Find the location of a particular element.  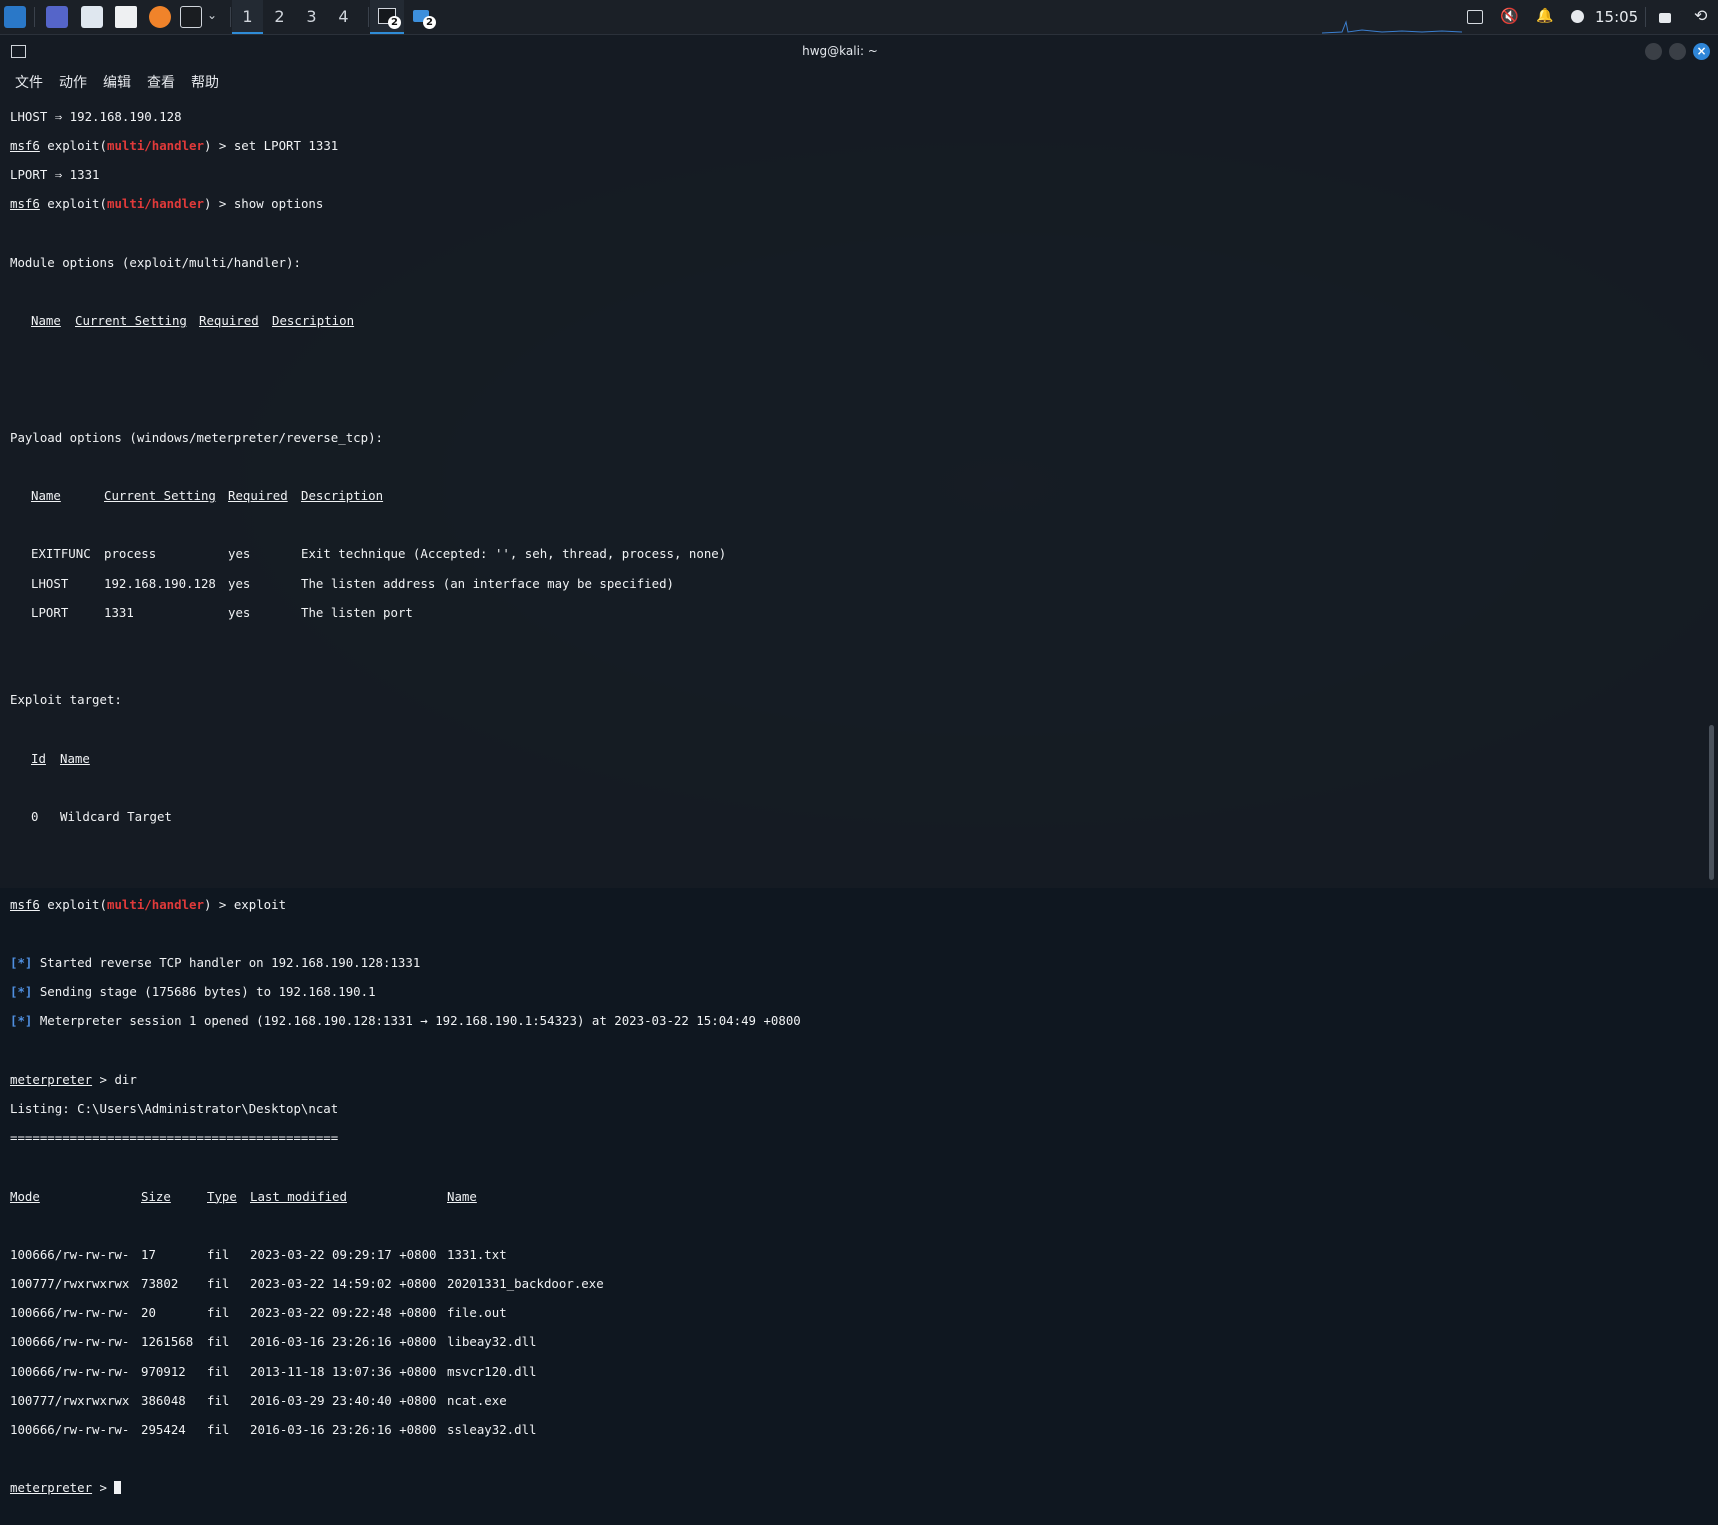

file-manager-icon is located at coordinates (92, 17).